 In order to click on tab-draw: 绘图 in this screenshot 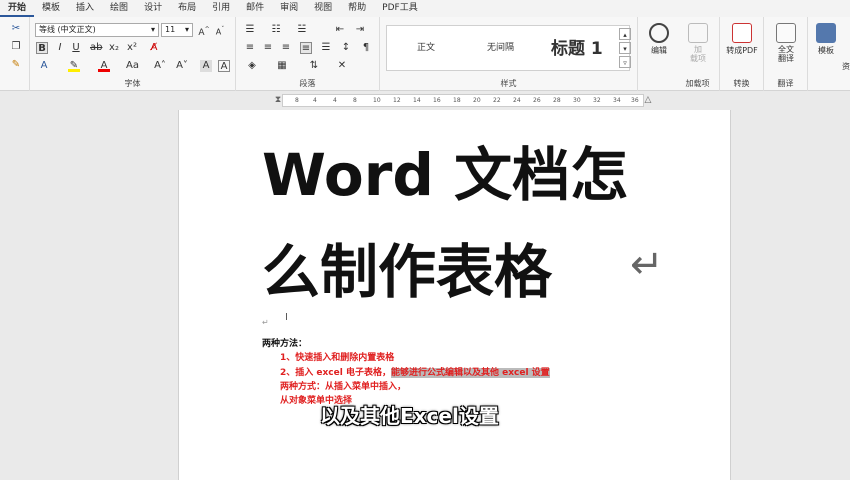, I will do `click(119, 8)`.